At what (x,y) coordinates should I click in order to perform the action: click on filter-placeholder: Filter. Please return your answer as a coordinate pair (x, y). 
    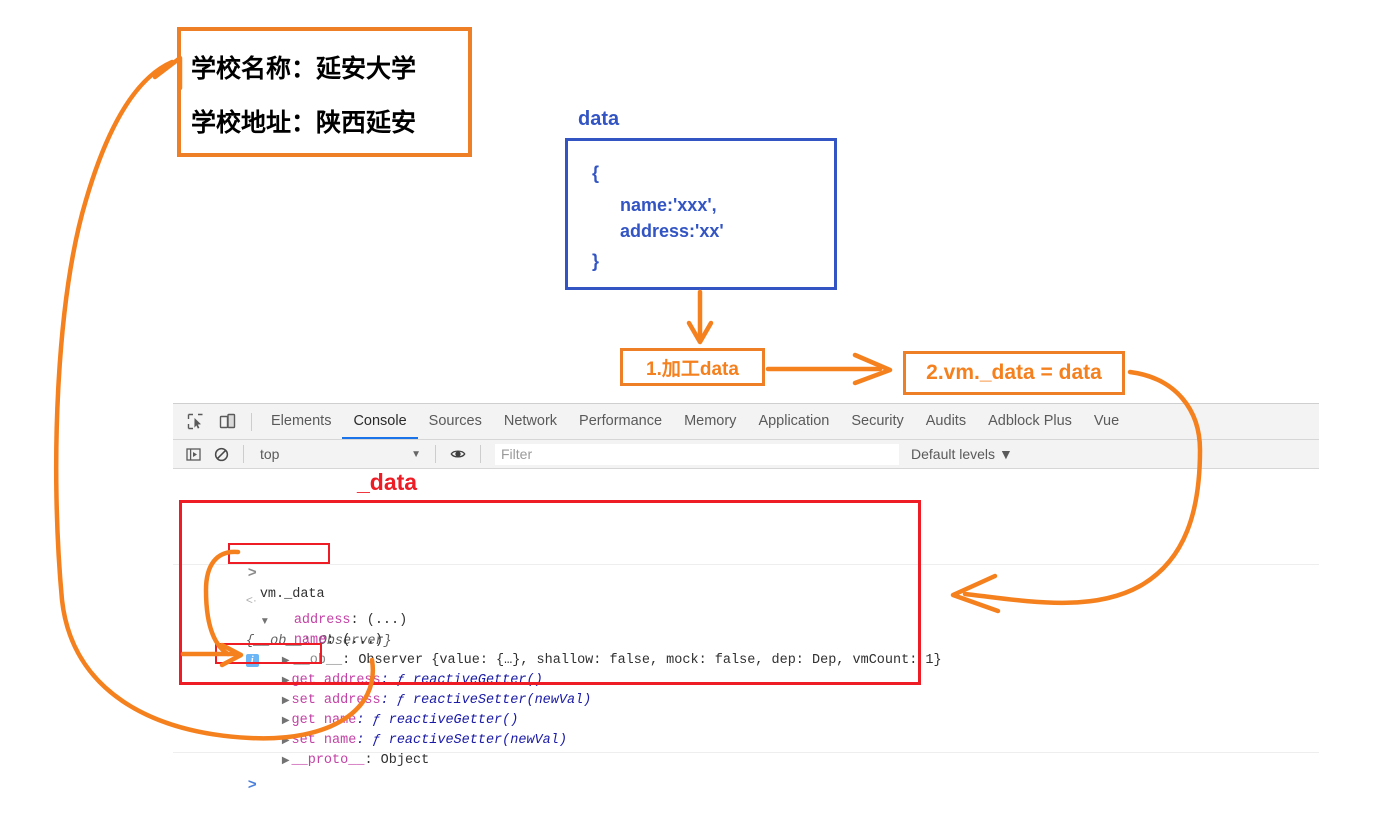
    Looking at the image, I should click on (517, 454).